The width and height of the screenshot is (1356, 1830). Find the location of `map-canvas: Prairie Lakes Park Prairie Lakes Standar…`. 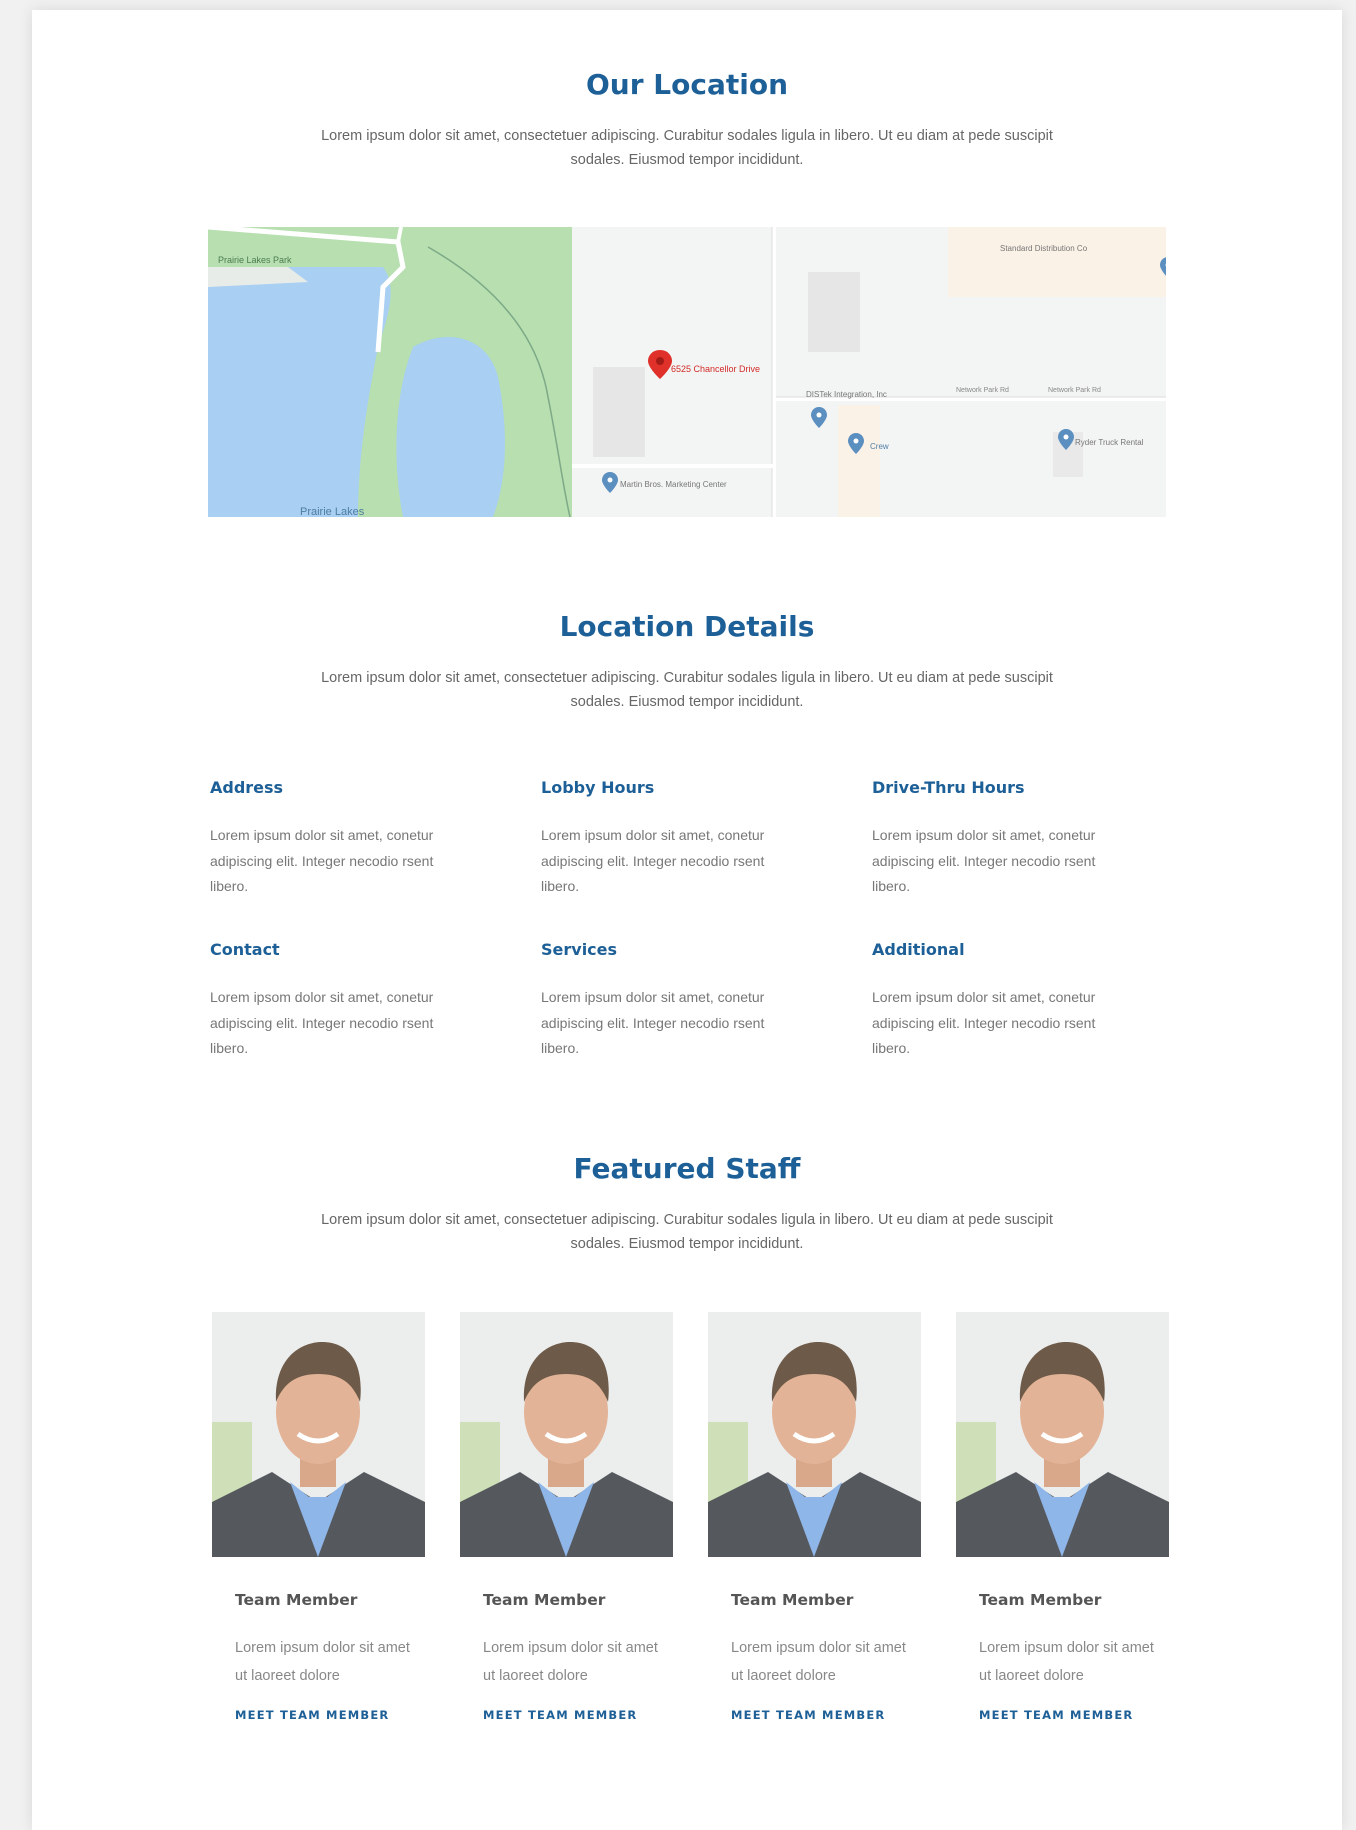

map-canvas: Prairie Lakes Park Prairie Lakes Standar… is located at coordinates (687, 372).